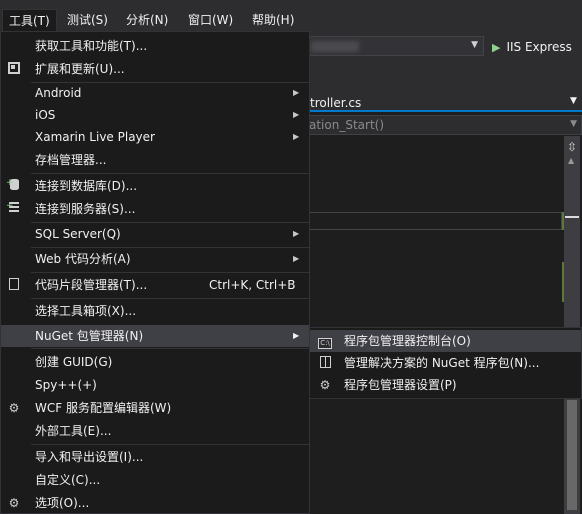  I want to click on menu-item-label: iOS, so click(45, 115).